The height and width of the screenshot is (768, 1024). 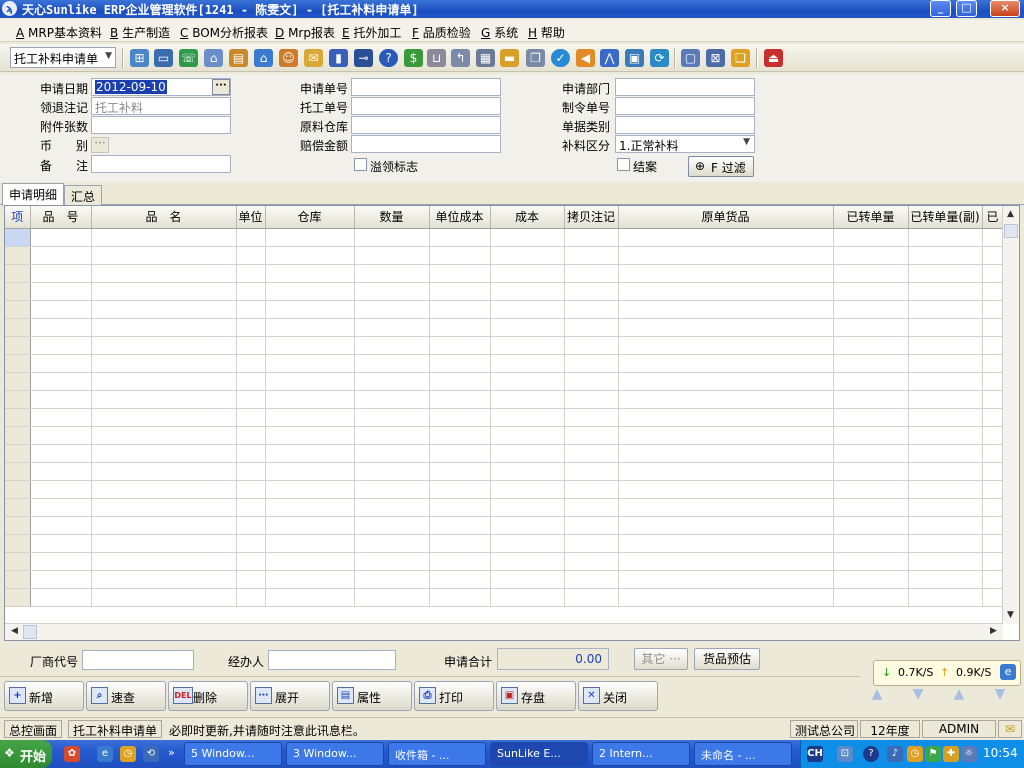 I want to click on clock: 10:54, so click(x=1000, y=753).